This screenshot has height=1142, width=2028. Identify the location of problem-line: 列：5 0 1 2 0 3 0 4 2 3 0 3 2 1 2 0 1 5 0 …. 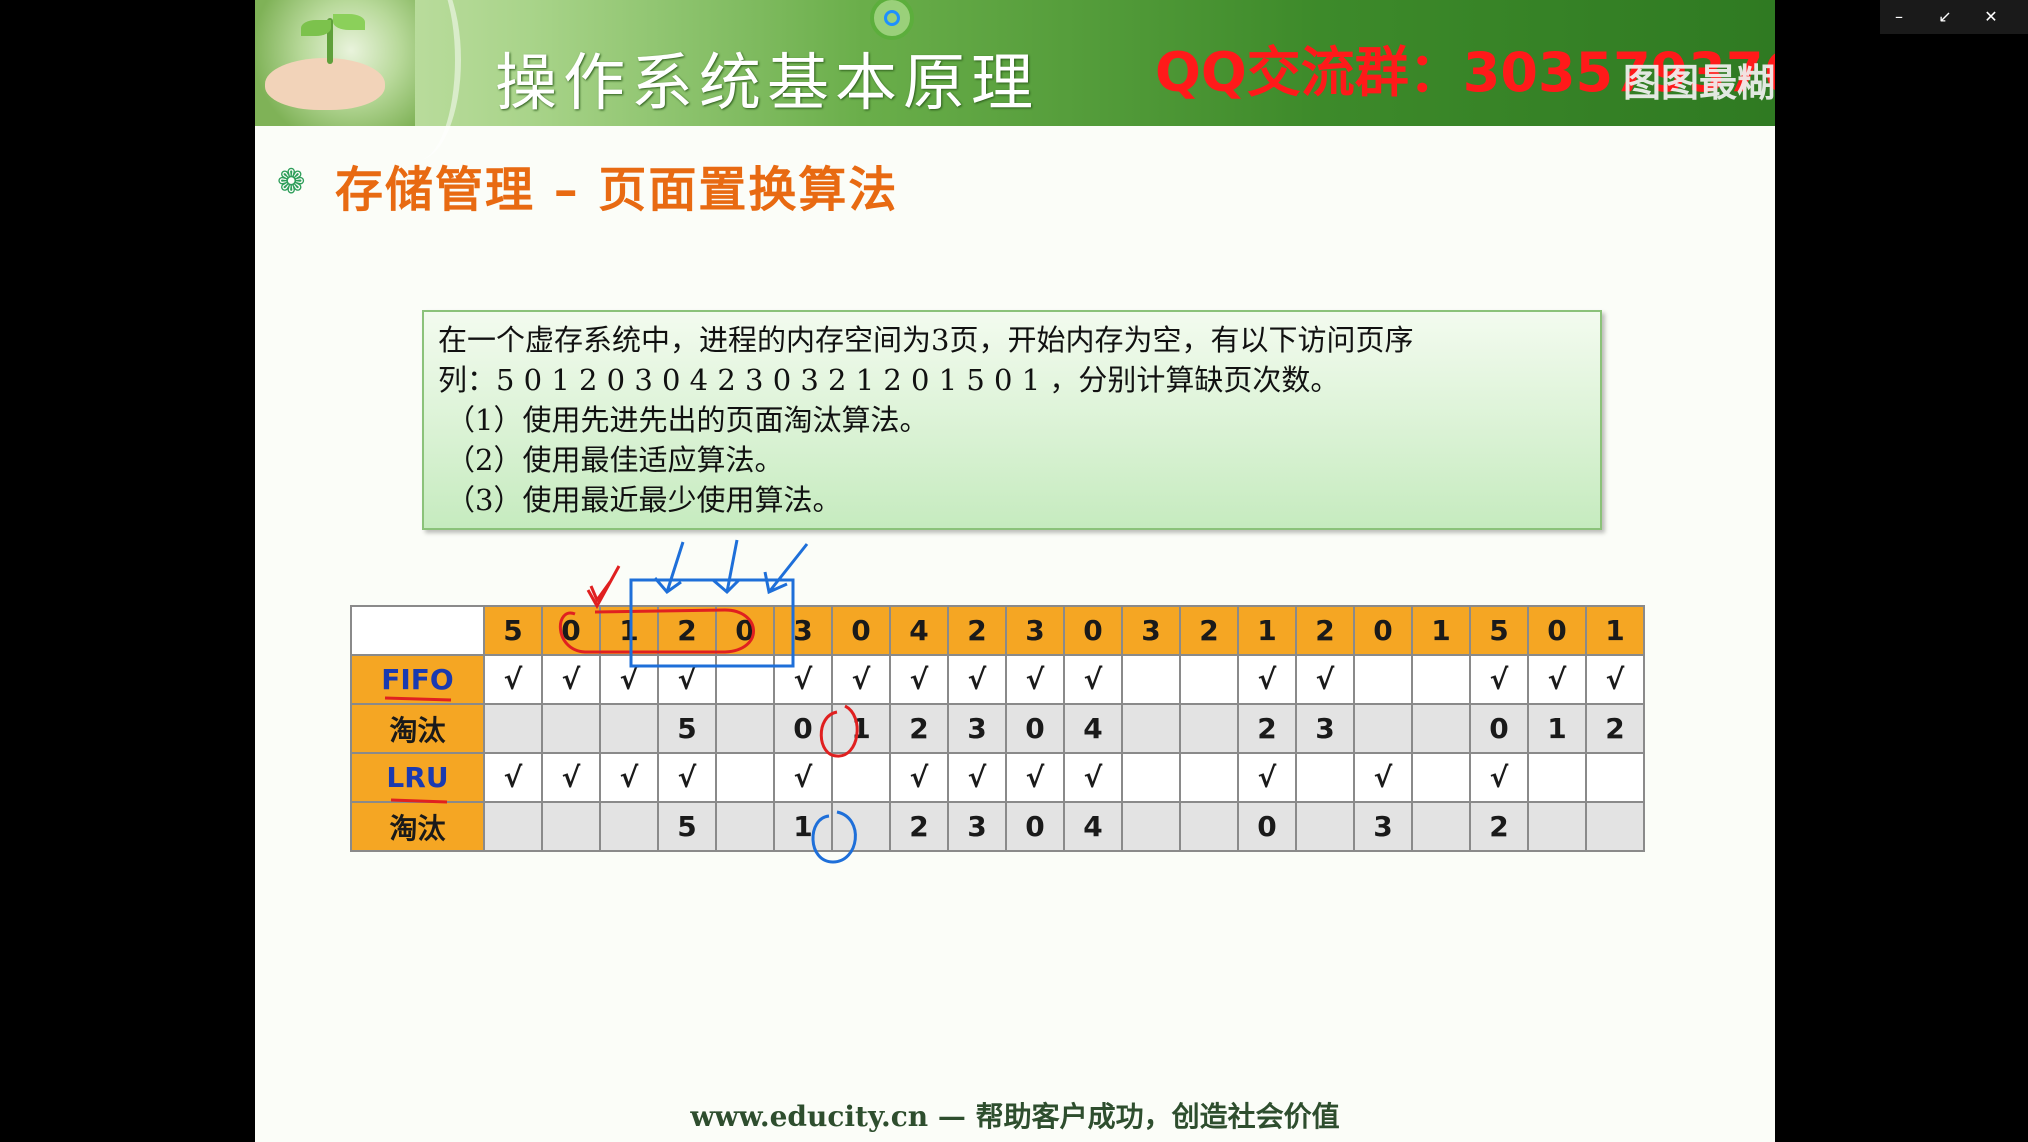
(889, 380).